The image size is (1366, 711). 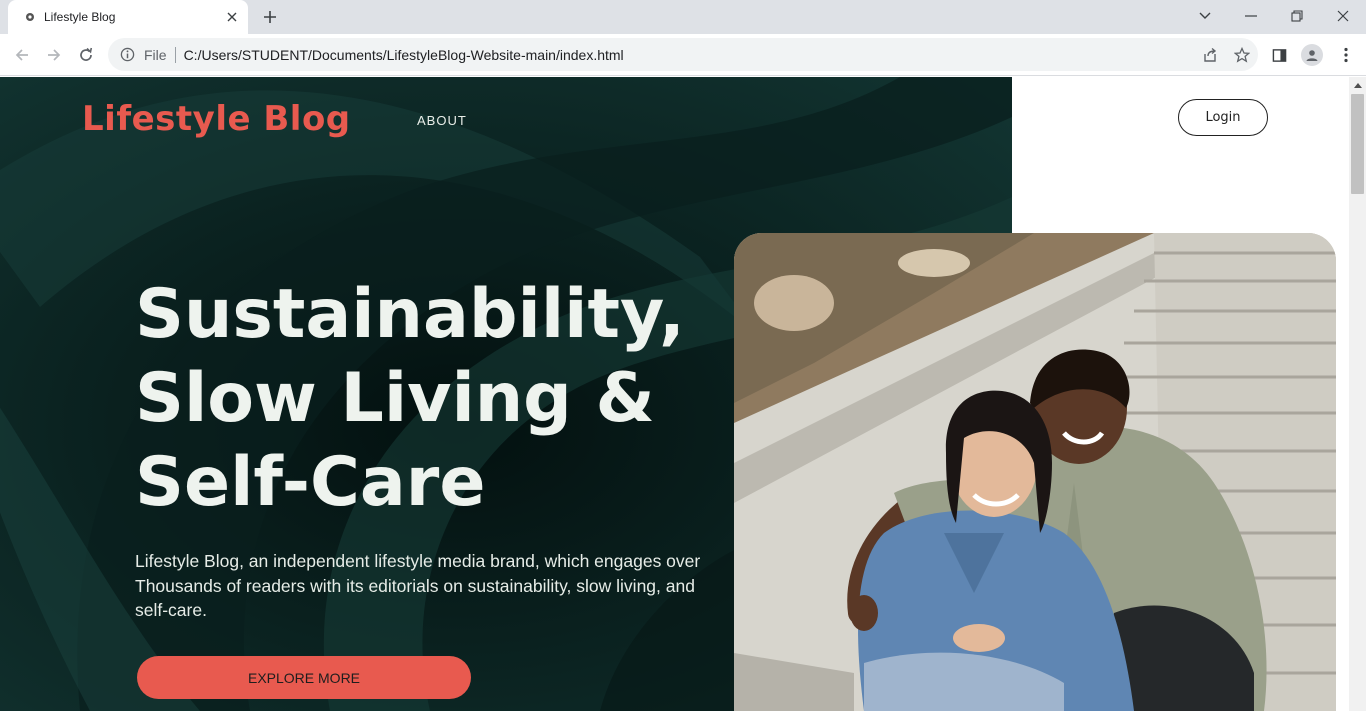 What do you see at coordinates (410, 314) in the screenshot?
I see `headline-line: Sustainability,` at bounding box center [410, 314].